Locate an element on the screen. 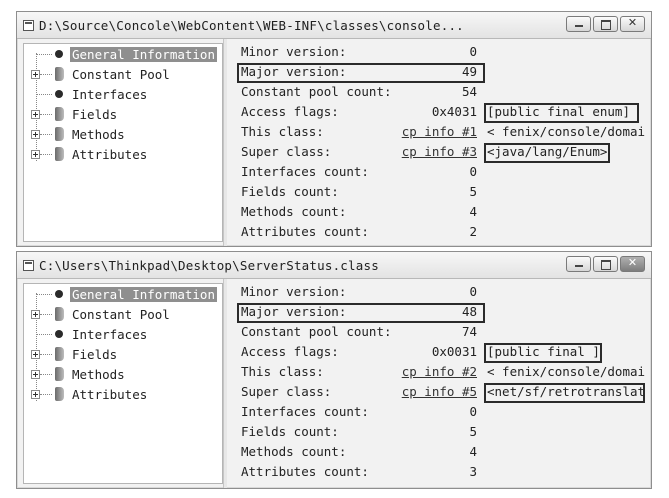 The width and height of the screenshot is (669, 498). cp-info-link: cp info #2 is located at coordinates (439, 371).